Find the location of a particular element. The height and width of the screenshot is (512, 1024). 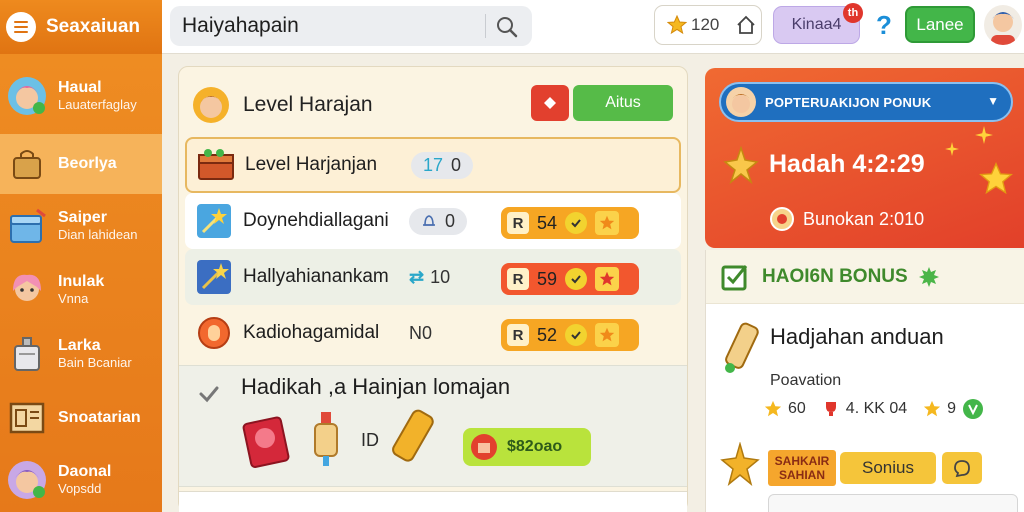

row-label: Level Harjanjan is located at coordinates (311, 164).